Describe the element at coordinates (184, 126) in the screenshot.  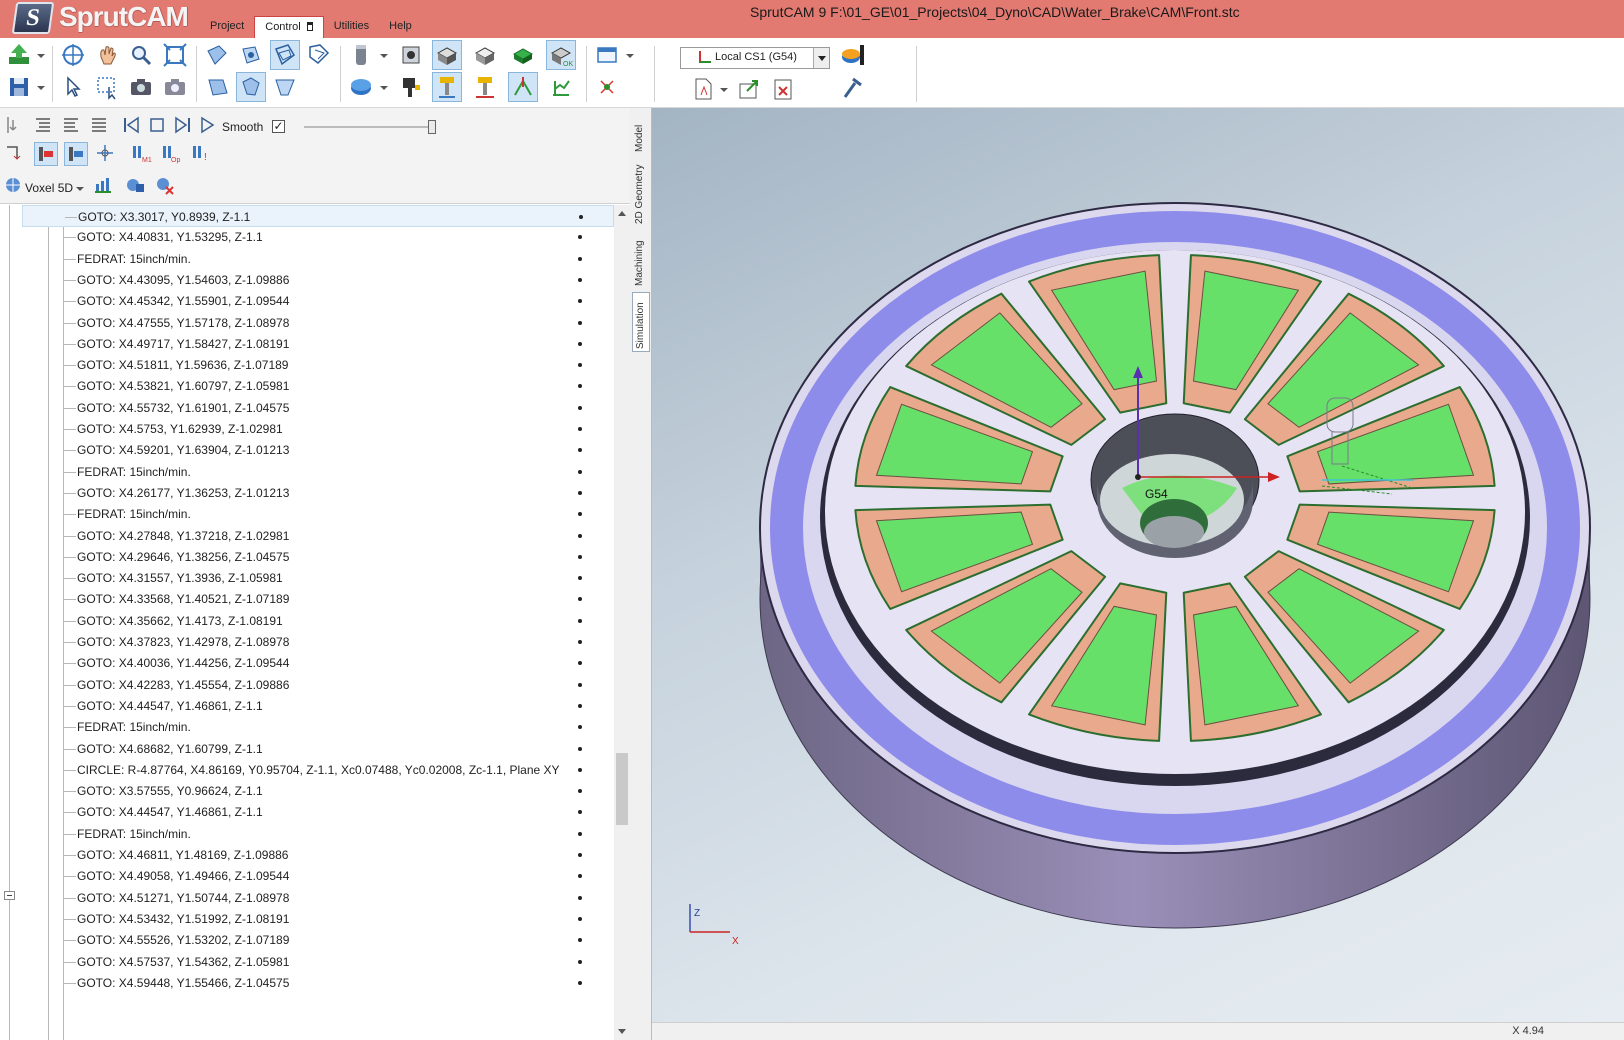
I see `step-forward-icon` at that location.